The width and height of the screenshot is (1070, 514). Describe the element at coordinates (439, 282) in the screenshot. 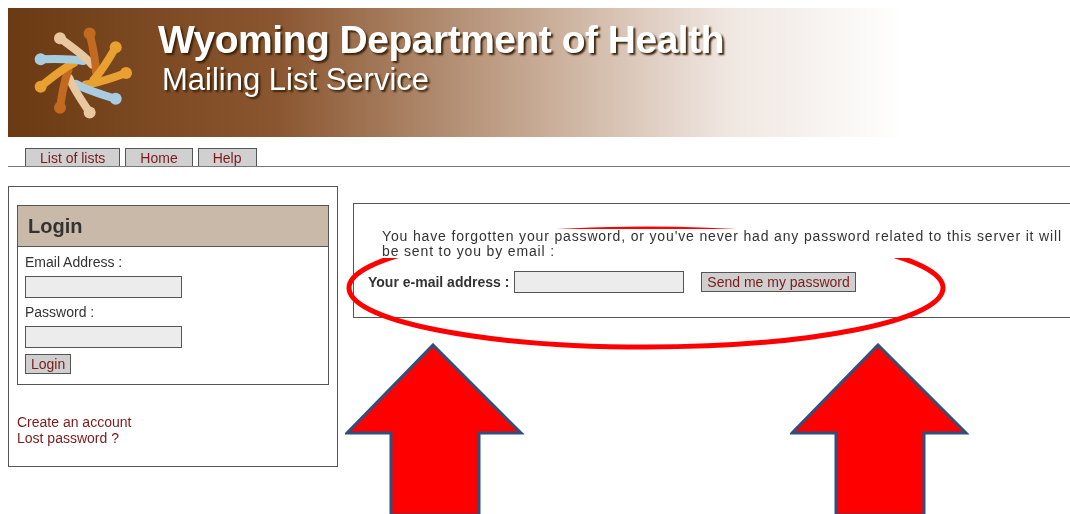

I see `field-label: Your e-mail address :` at that location.